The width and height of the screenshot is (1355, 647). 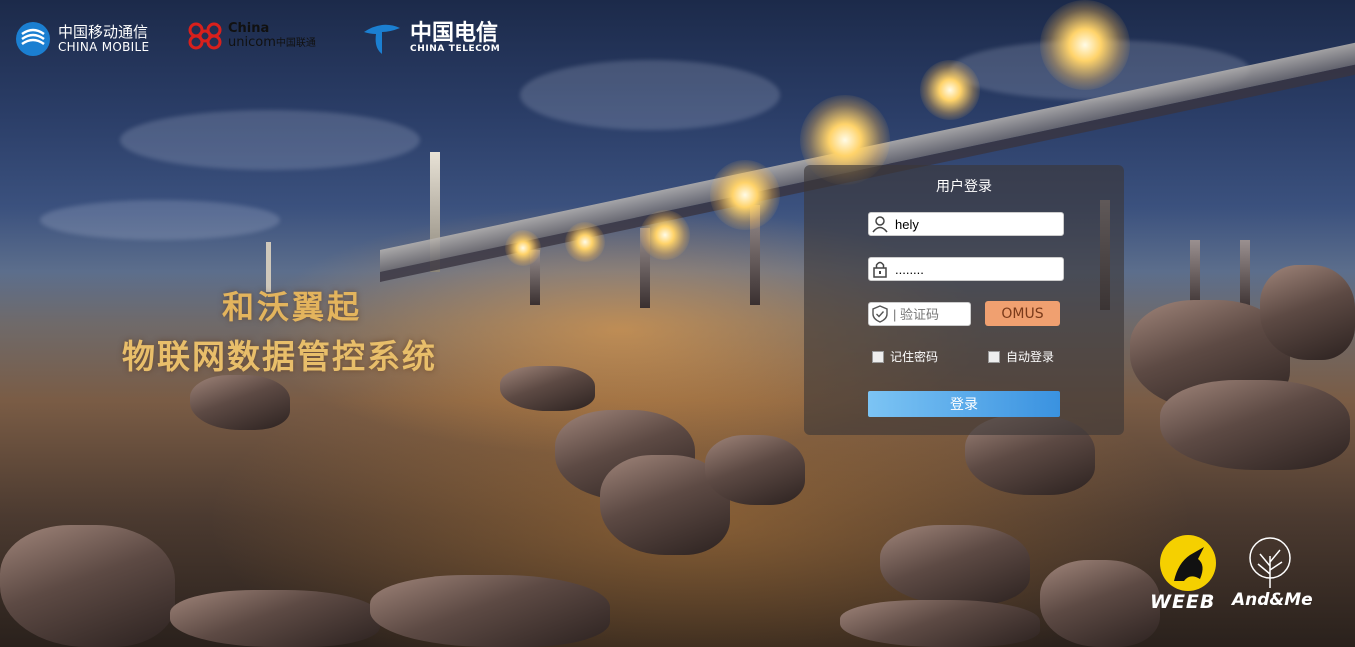 What do you see at coordinates (252, 42) in the screenshot?
I see `china-unicom-en-bottom: unicom` at bounding box center [252, 42].